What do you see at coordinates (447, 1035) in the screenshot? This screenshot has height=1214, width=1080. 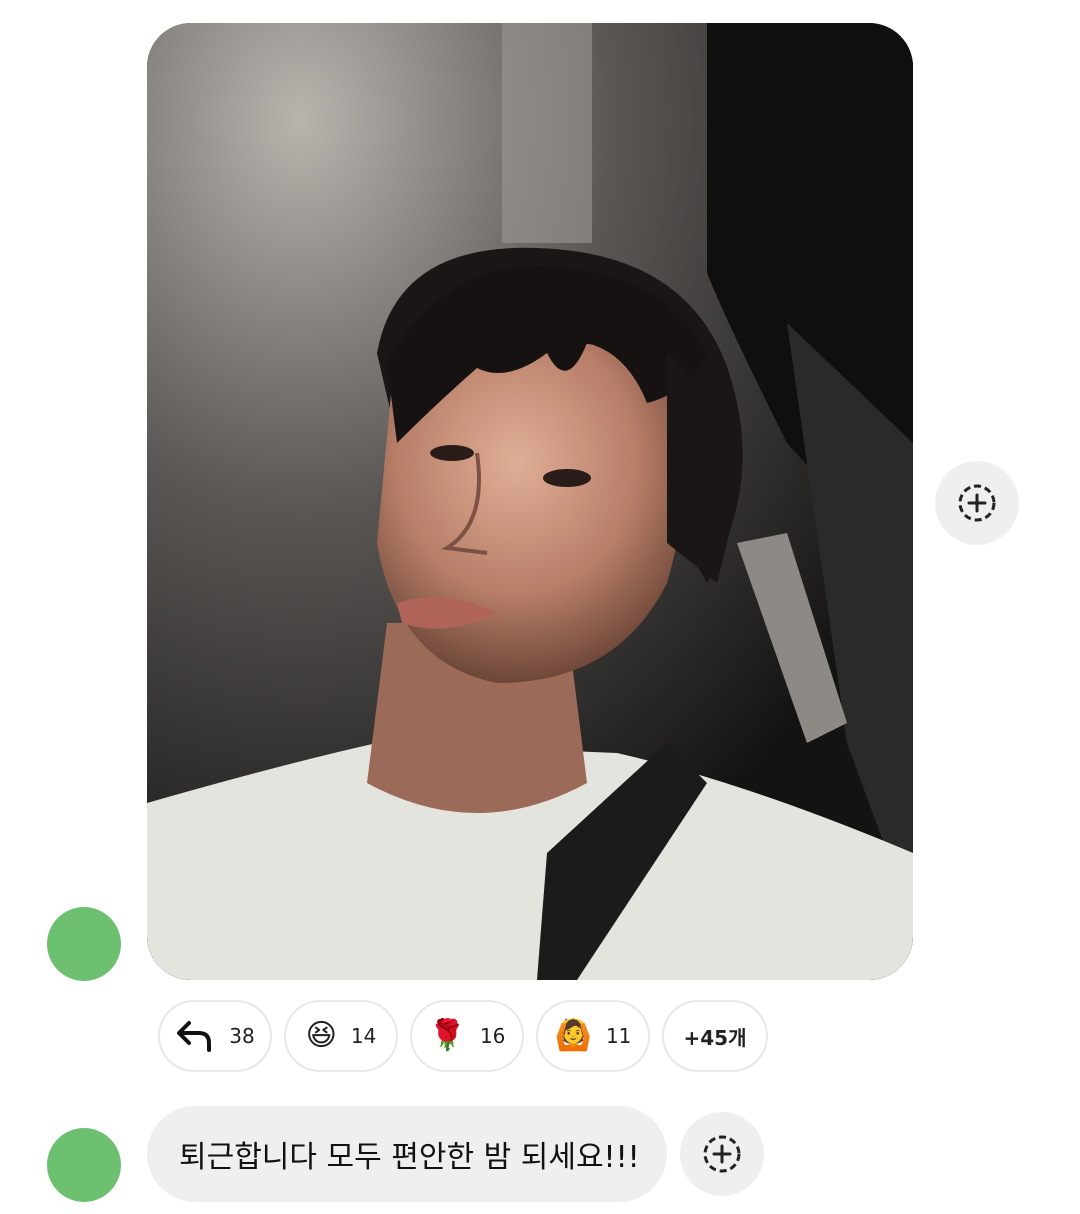 I see `rose-icon: 🌹` at bounding box center [447, 1035].